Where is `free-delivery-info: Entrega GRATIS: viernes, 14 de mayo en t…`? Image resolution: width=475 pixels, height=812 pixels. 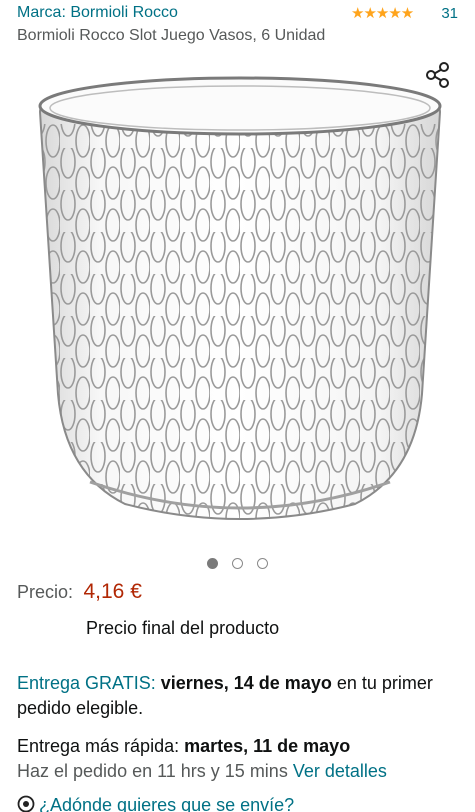
free-delivery-info: Entrega GRATIS: viernes, 14 de mayo en t… is located at coordinates (237, 696).